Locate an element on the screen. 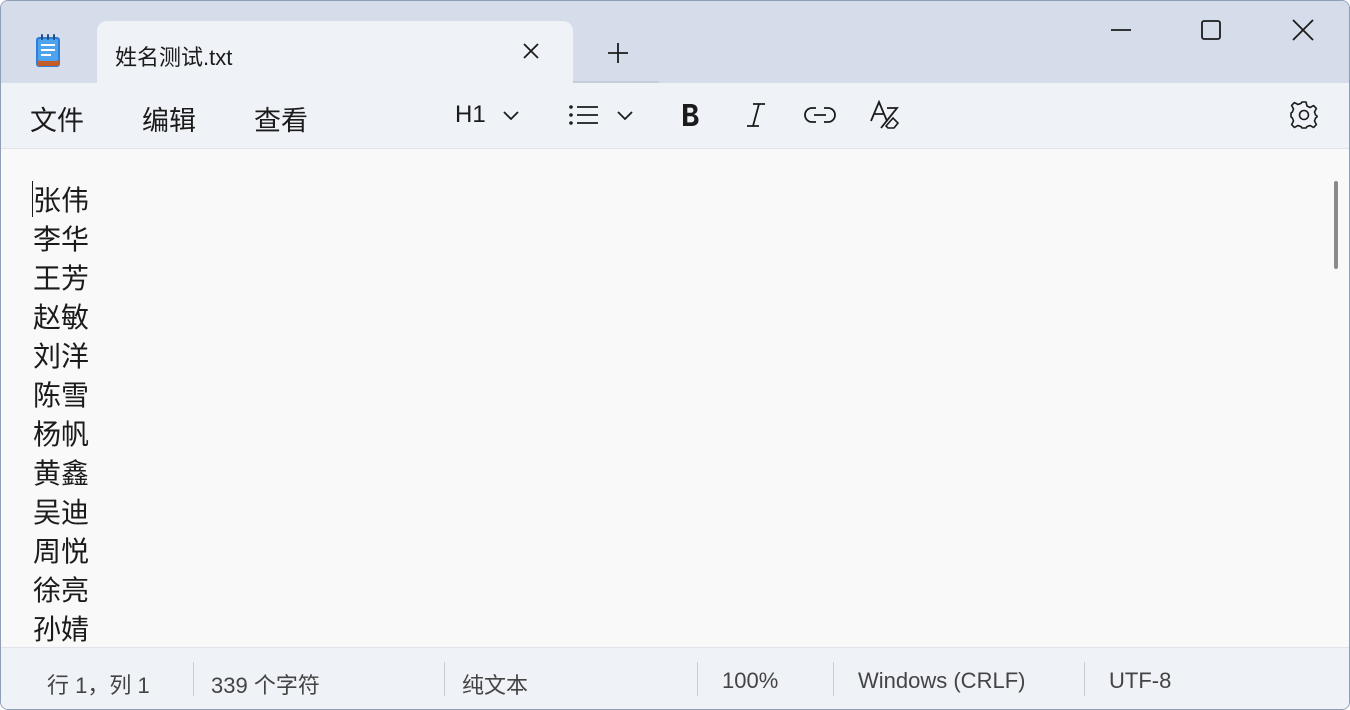 This screenshot has width=1350, height=710. menu-file: 文件 is located at coordinates (57, 118).